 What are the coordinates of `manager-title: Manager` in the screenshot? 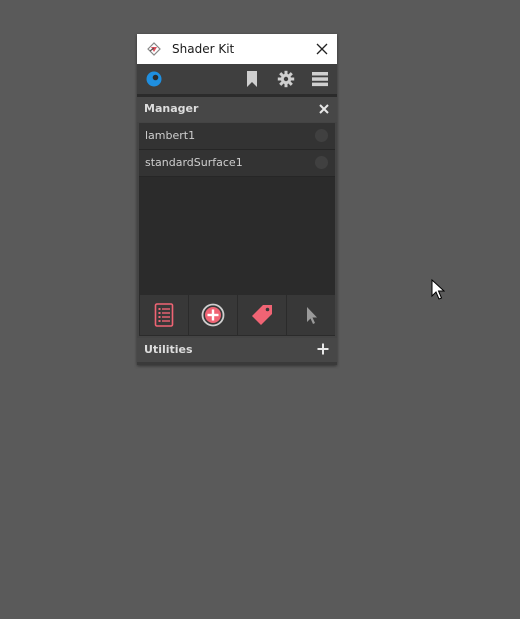 It's located at (171, 108).